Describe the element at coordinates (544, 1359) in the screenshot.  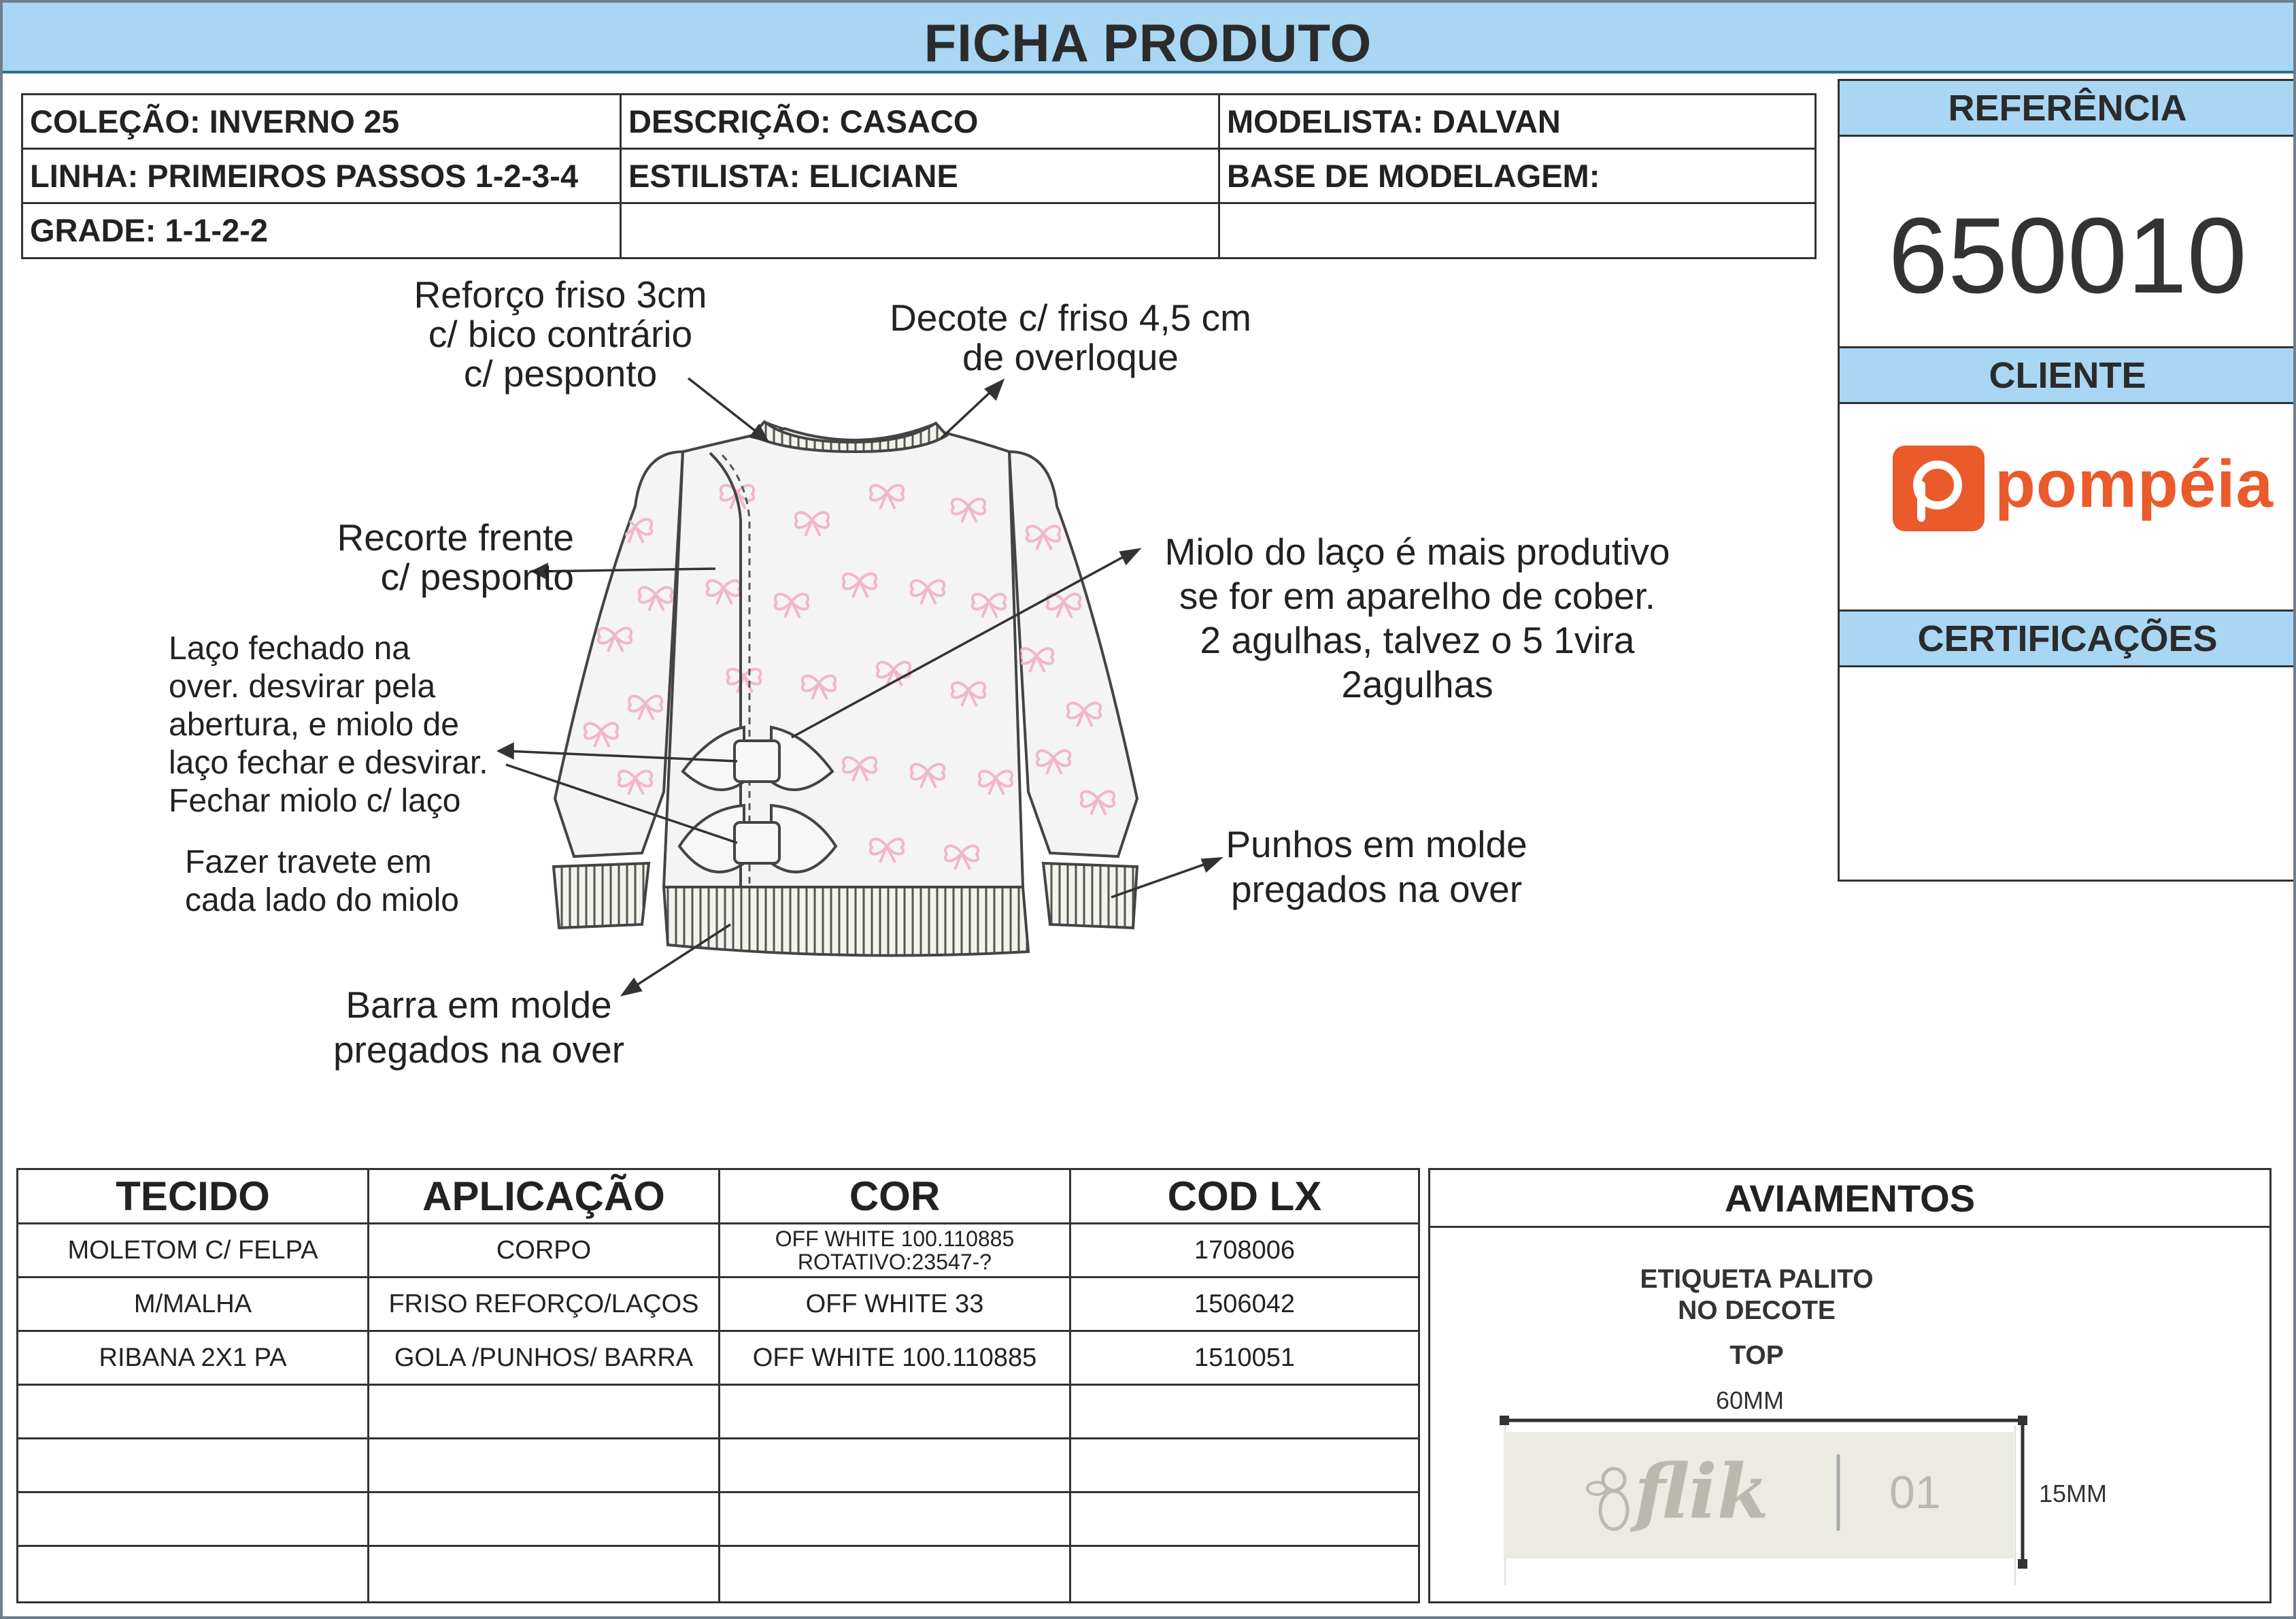
I see `table-cell: GOLA /PUNHOS/ BARRA` at that location.